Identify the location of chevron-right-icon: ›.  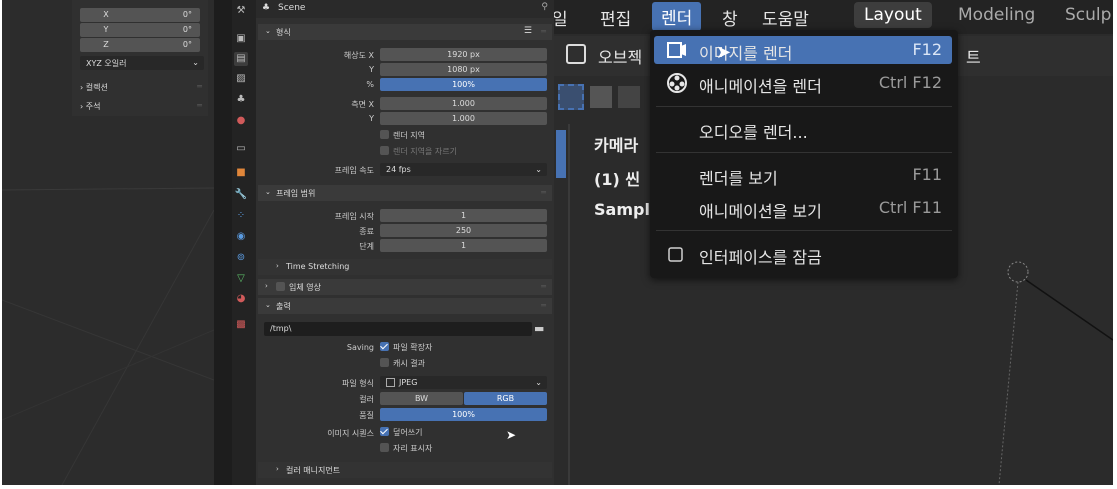
(277, 469).